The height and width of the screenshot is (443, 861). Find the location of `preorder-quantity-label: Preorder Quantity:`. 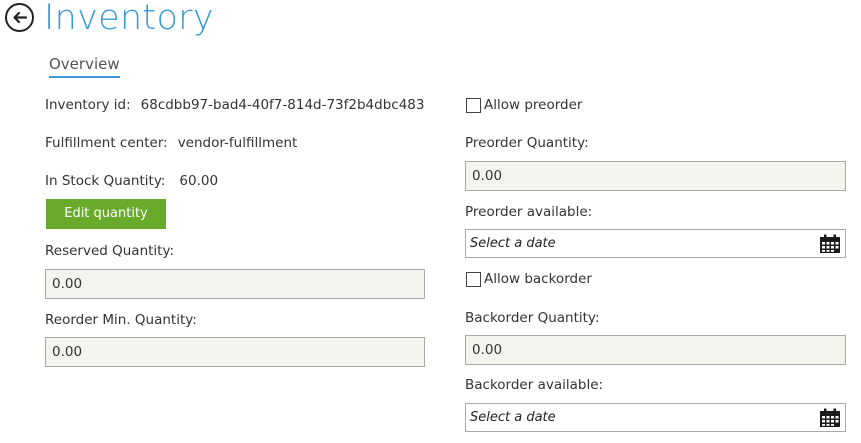

preorder-quantity-label: Preorder Quantity: is located at coordinates (527, 143).